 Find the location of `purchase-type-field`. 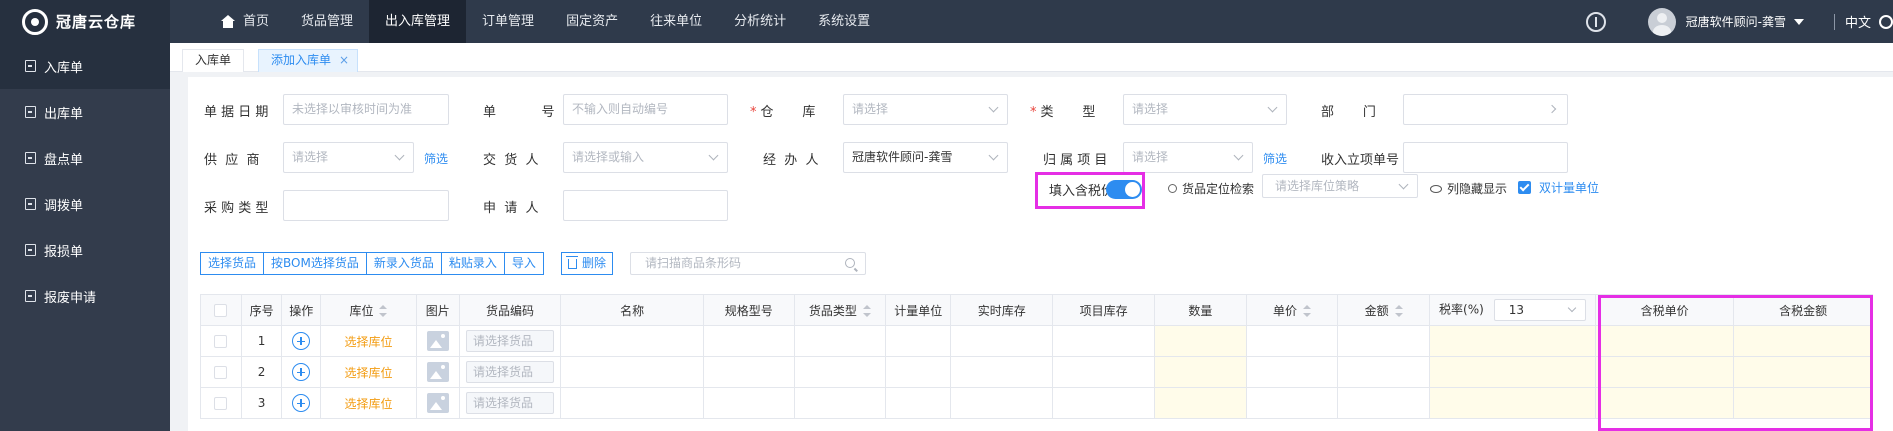

purchase-type-field is located at coordinates (366, 205).